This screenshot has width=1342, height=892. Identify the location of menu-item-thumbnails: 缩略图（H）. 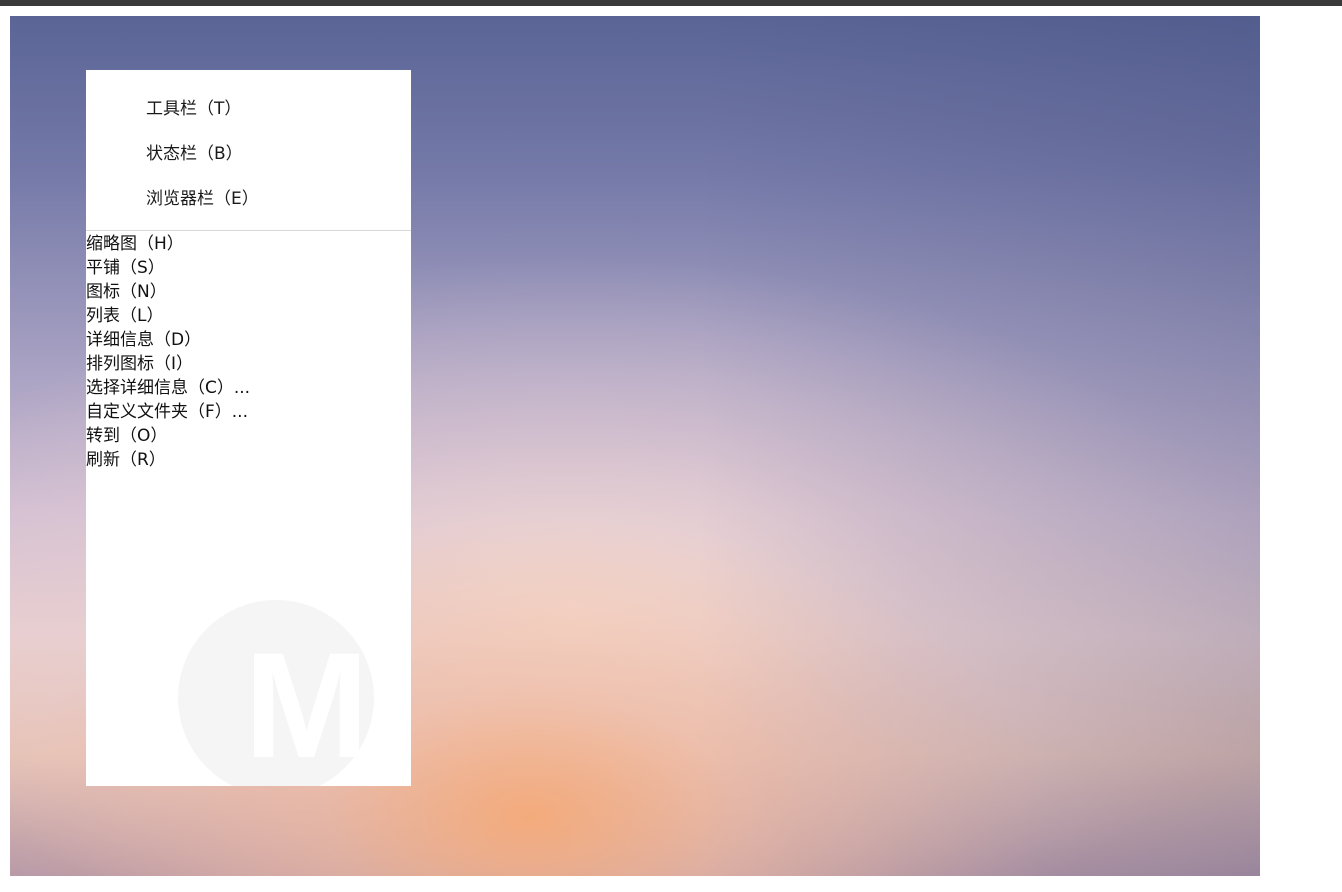
(168, 244).